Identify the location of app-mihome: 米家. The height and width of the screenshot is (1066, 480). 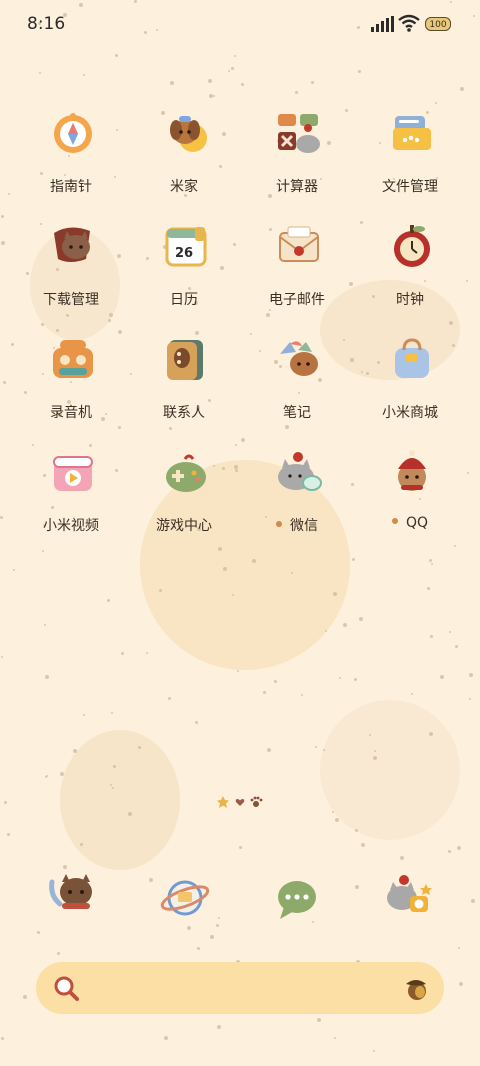
(184, 155).